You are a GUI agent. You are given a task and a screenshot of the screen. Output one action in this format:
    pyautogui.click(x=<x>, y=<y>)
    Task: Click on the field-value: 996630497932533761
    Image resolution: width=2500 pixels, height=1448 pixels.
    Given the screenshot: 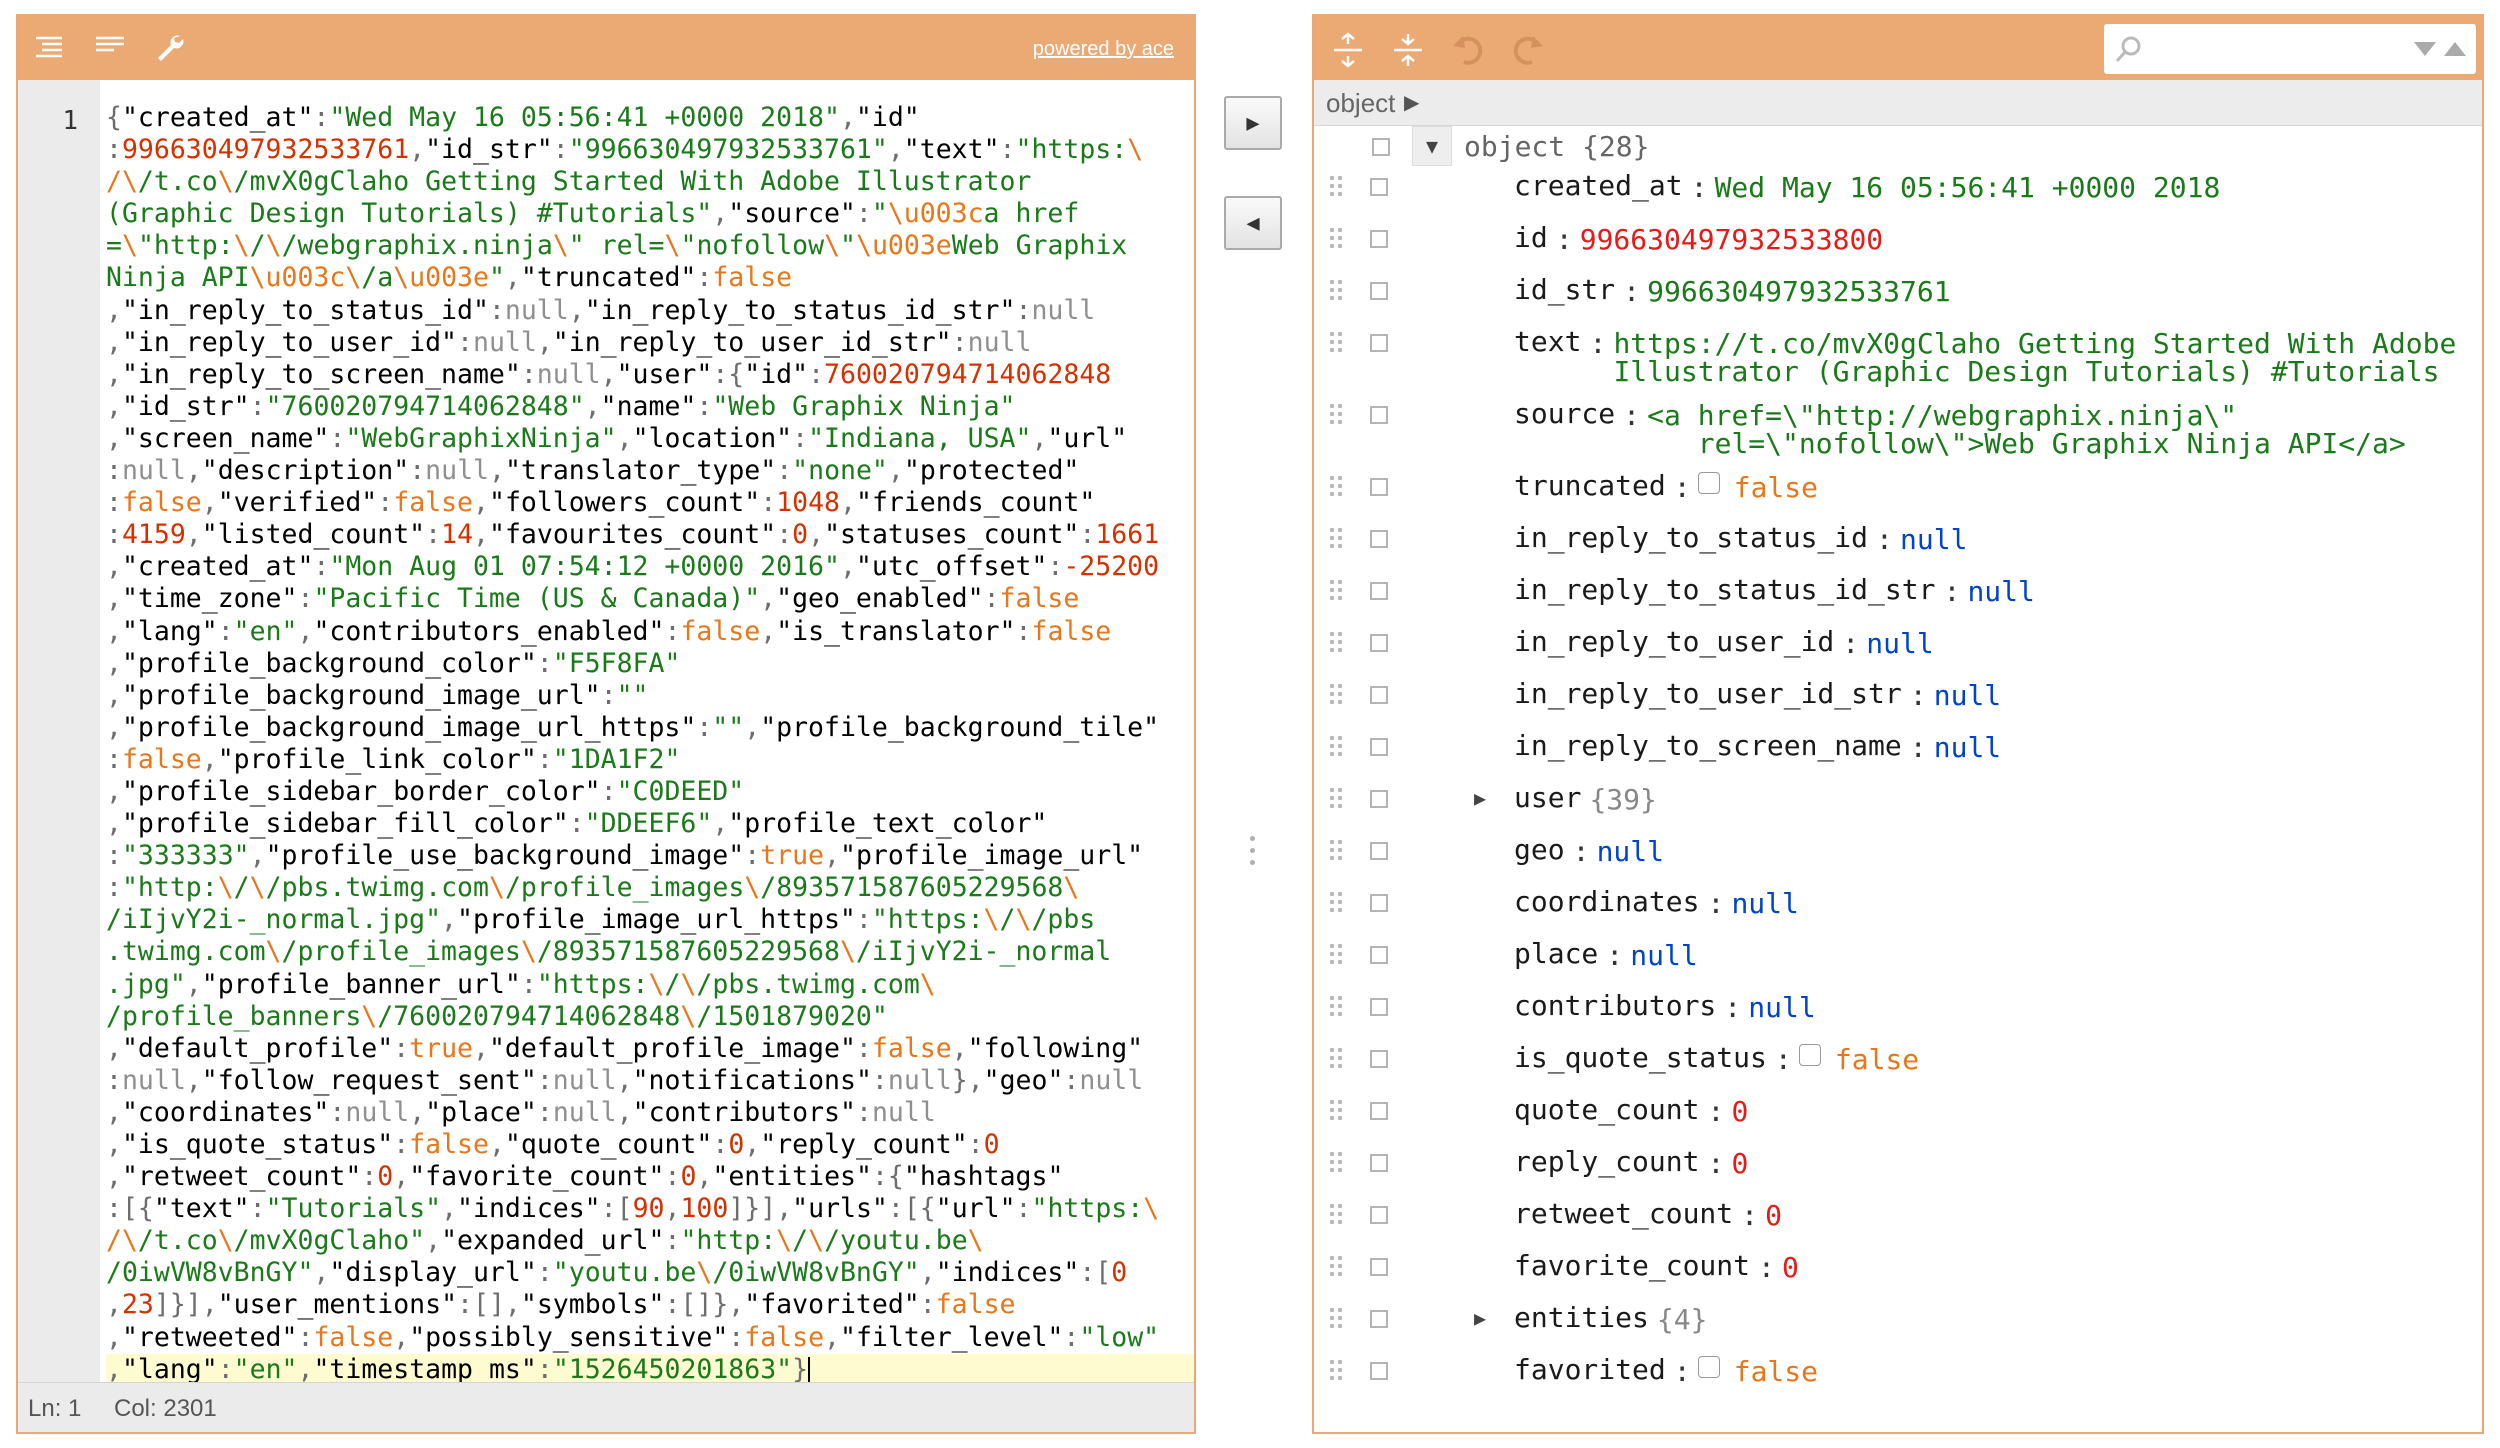 What is the action you would take?
    pyautogui.click(x=1798, y=292)
    